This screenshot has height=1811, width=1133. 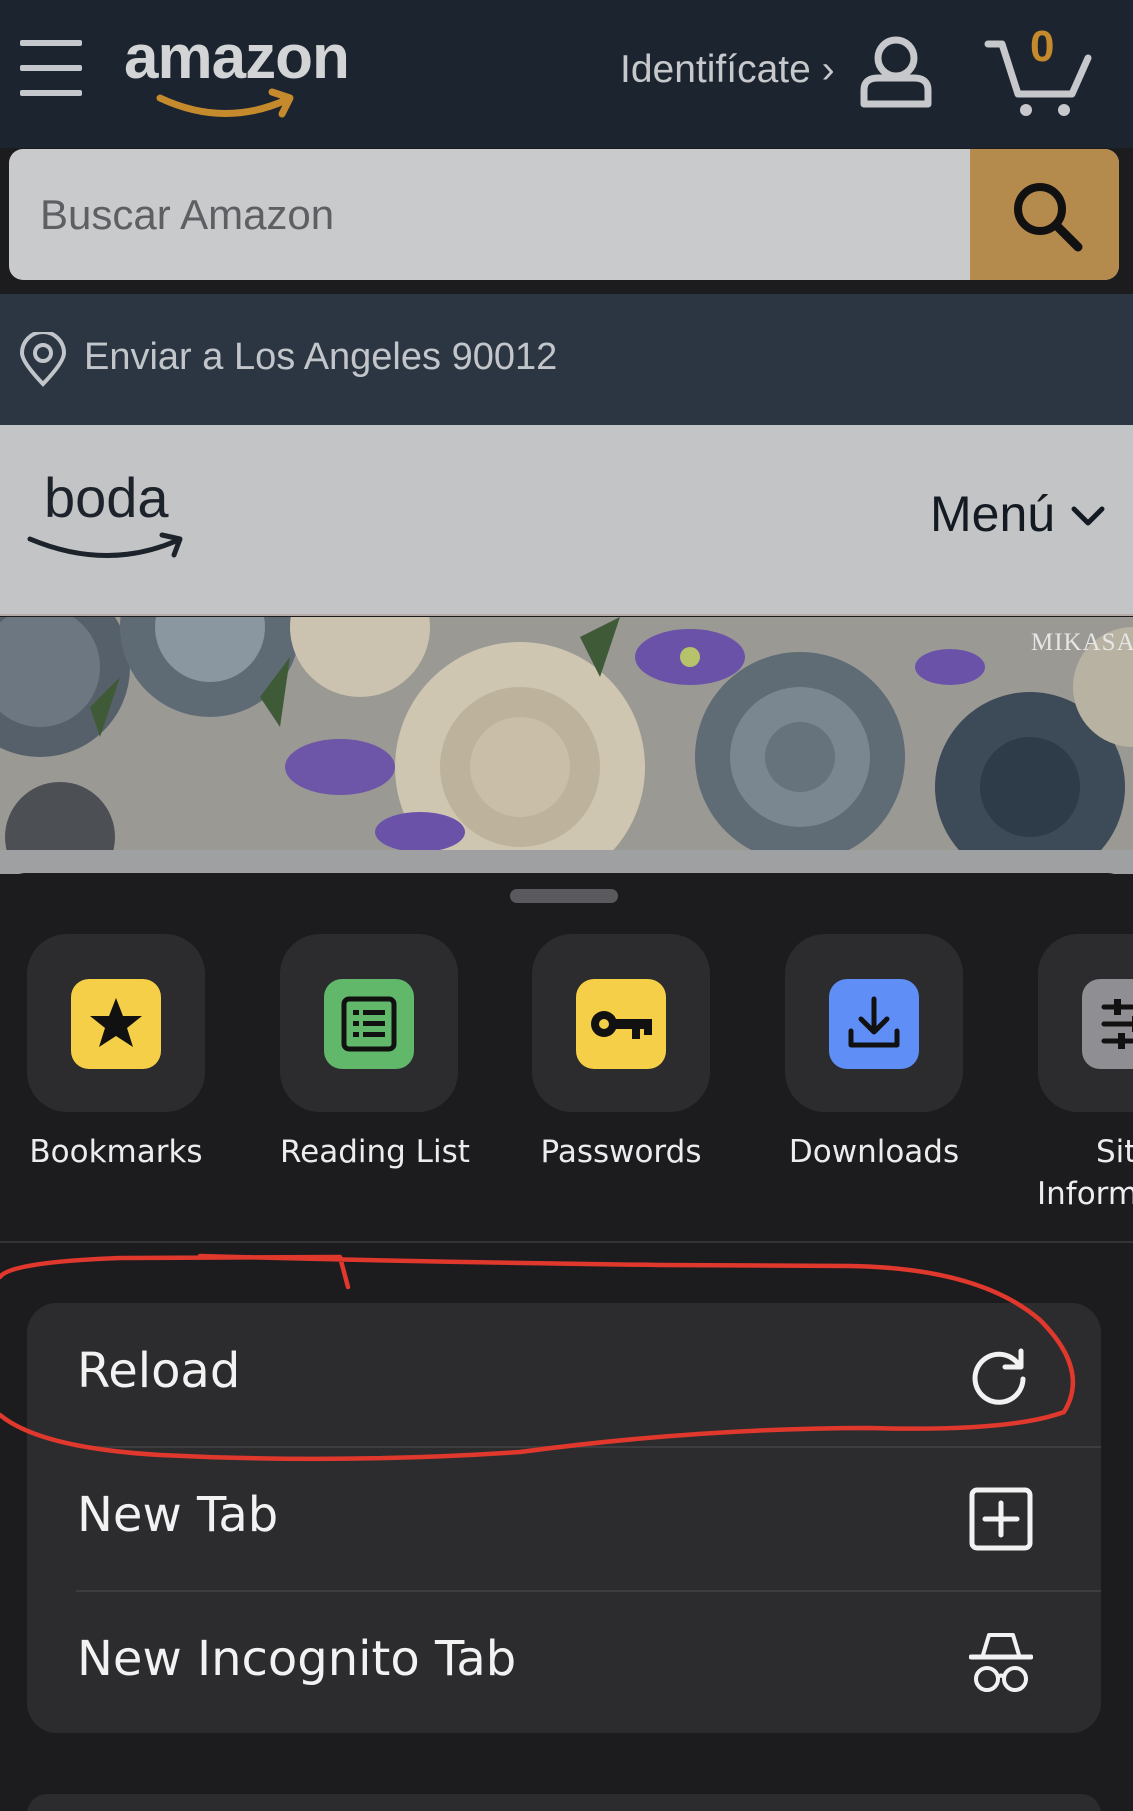 I want to click on chevron-down-icon, so click(x=1088, y=516).